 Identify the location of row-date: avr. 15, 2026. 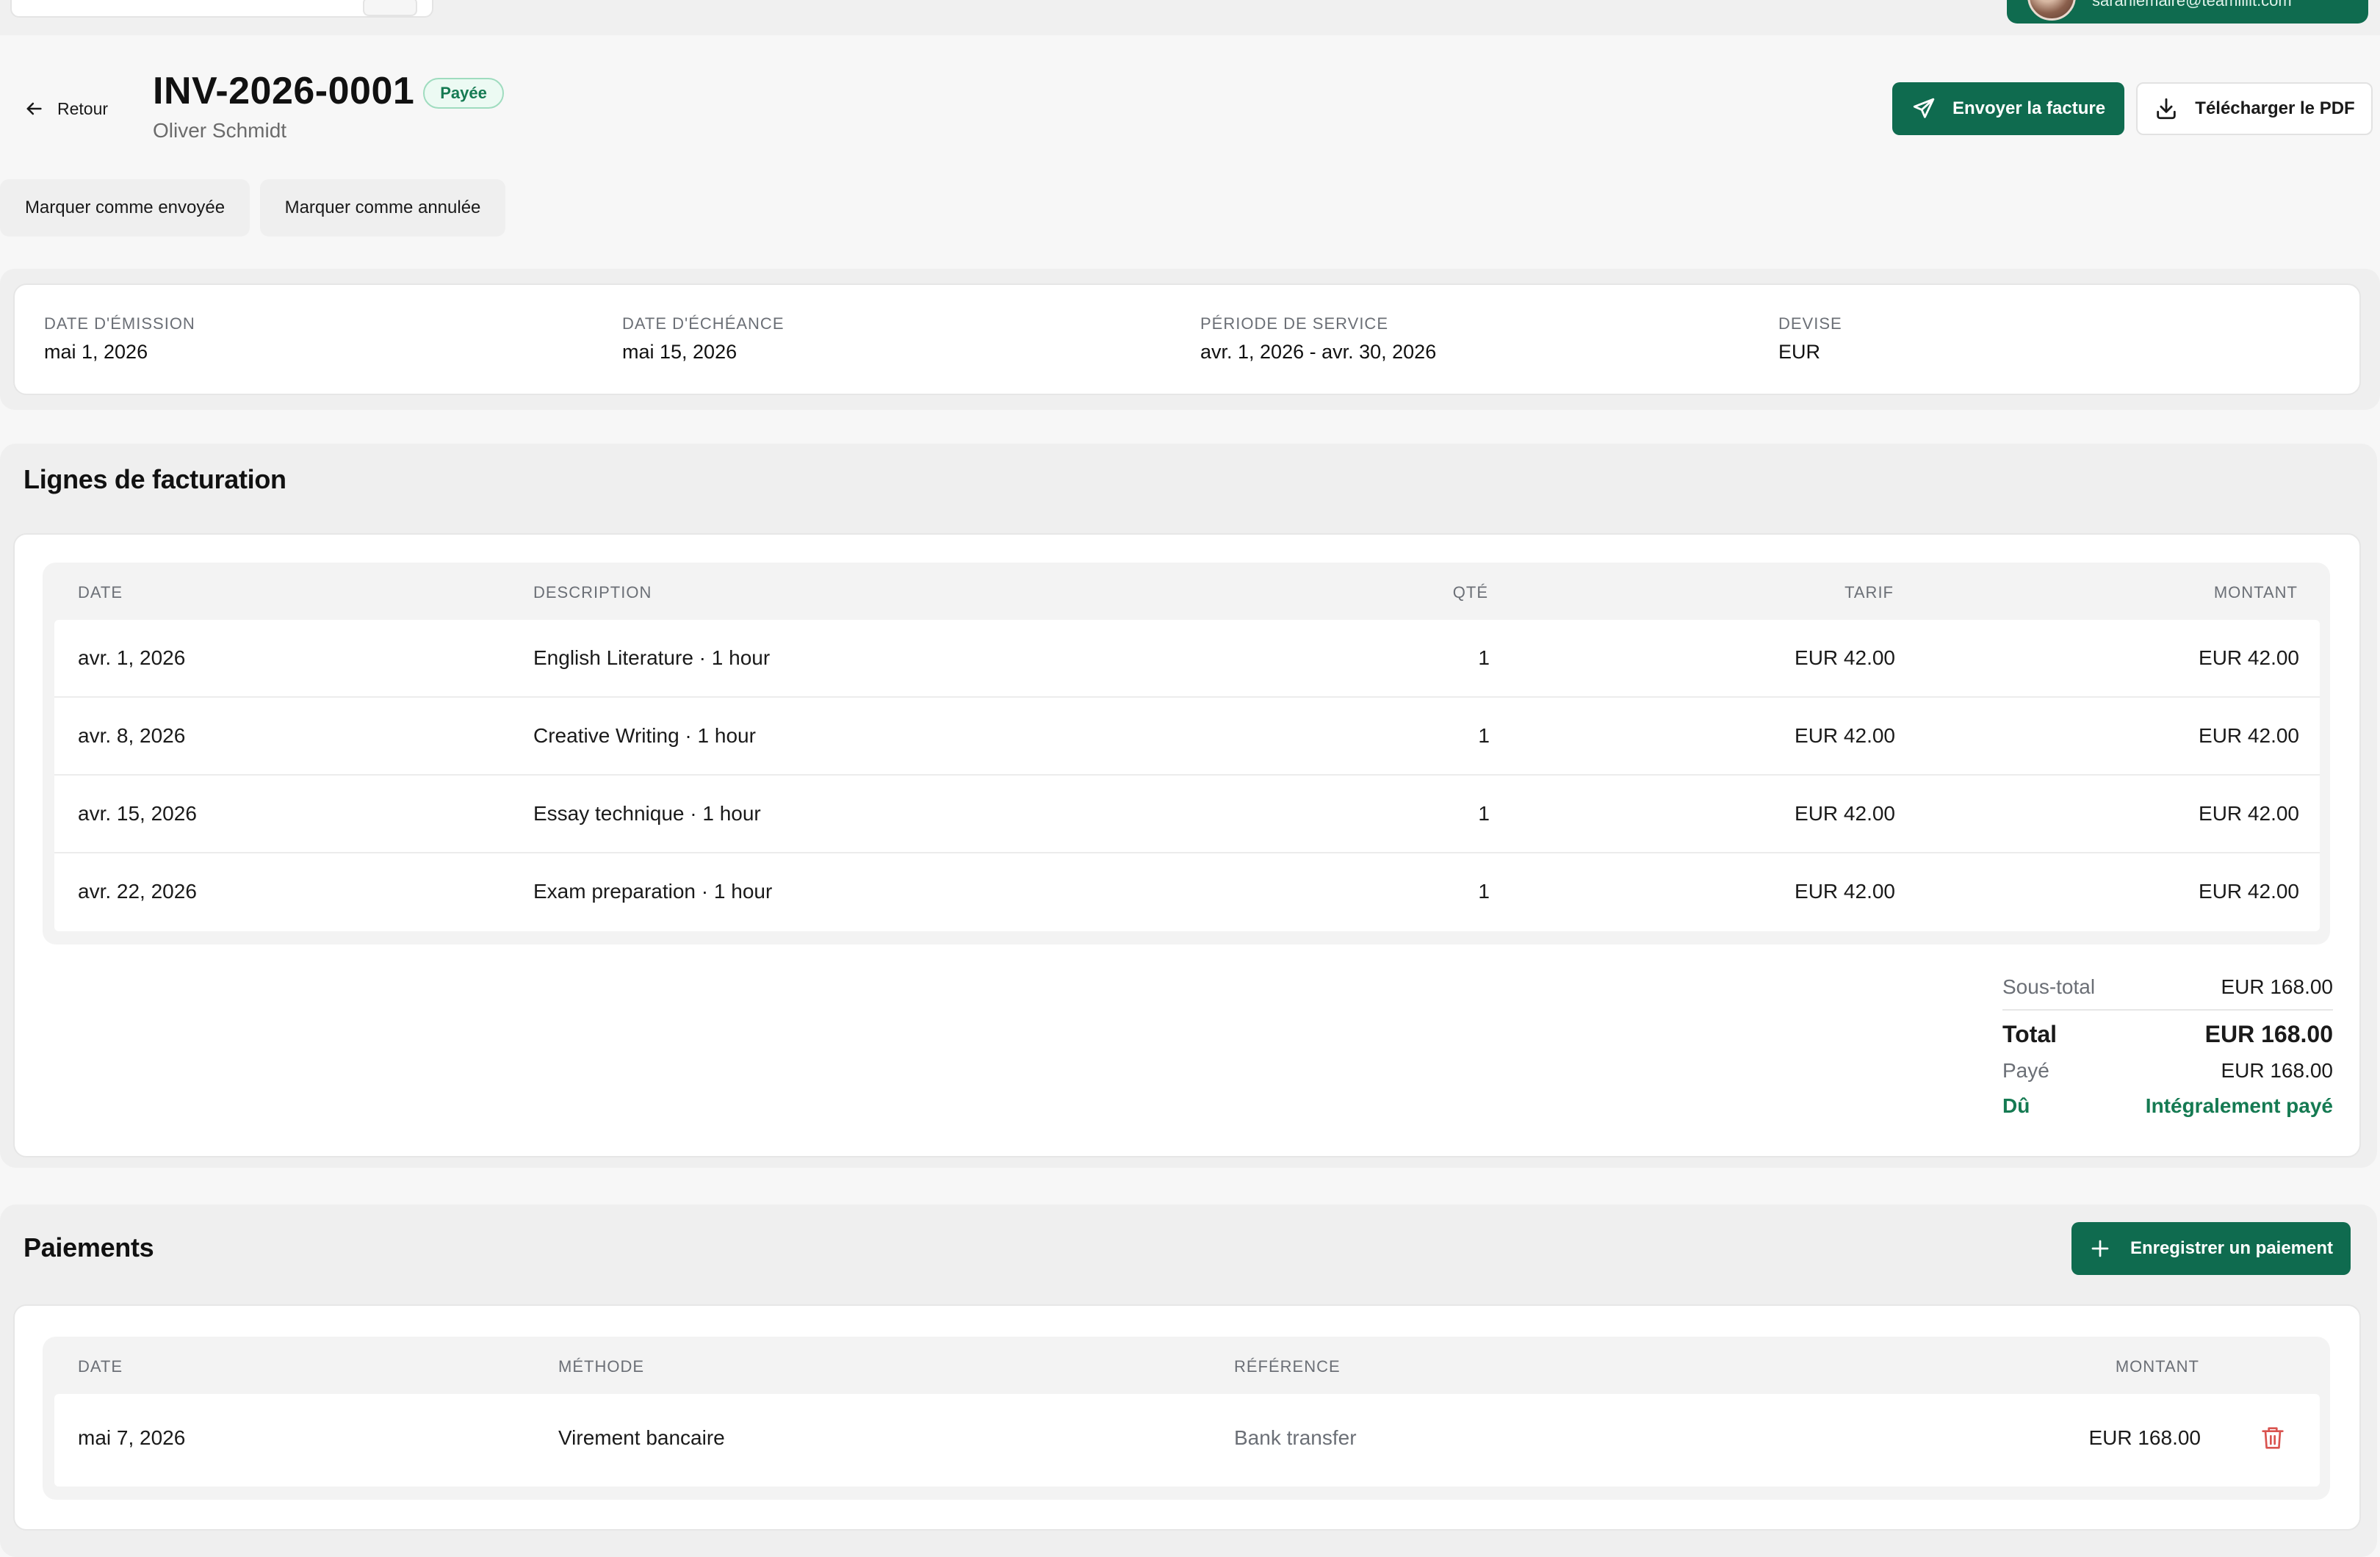
(137, 813).